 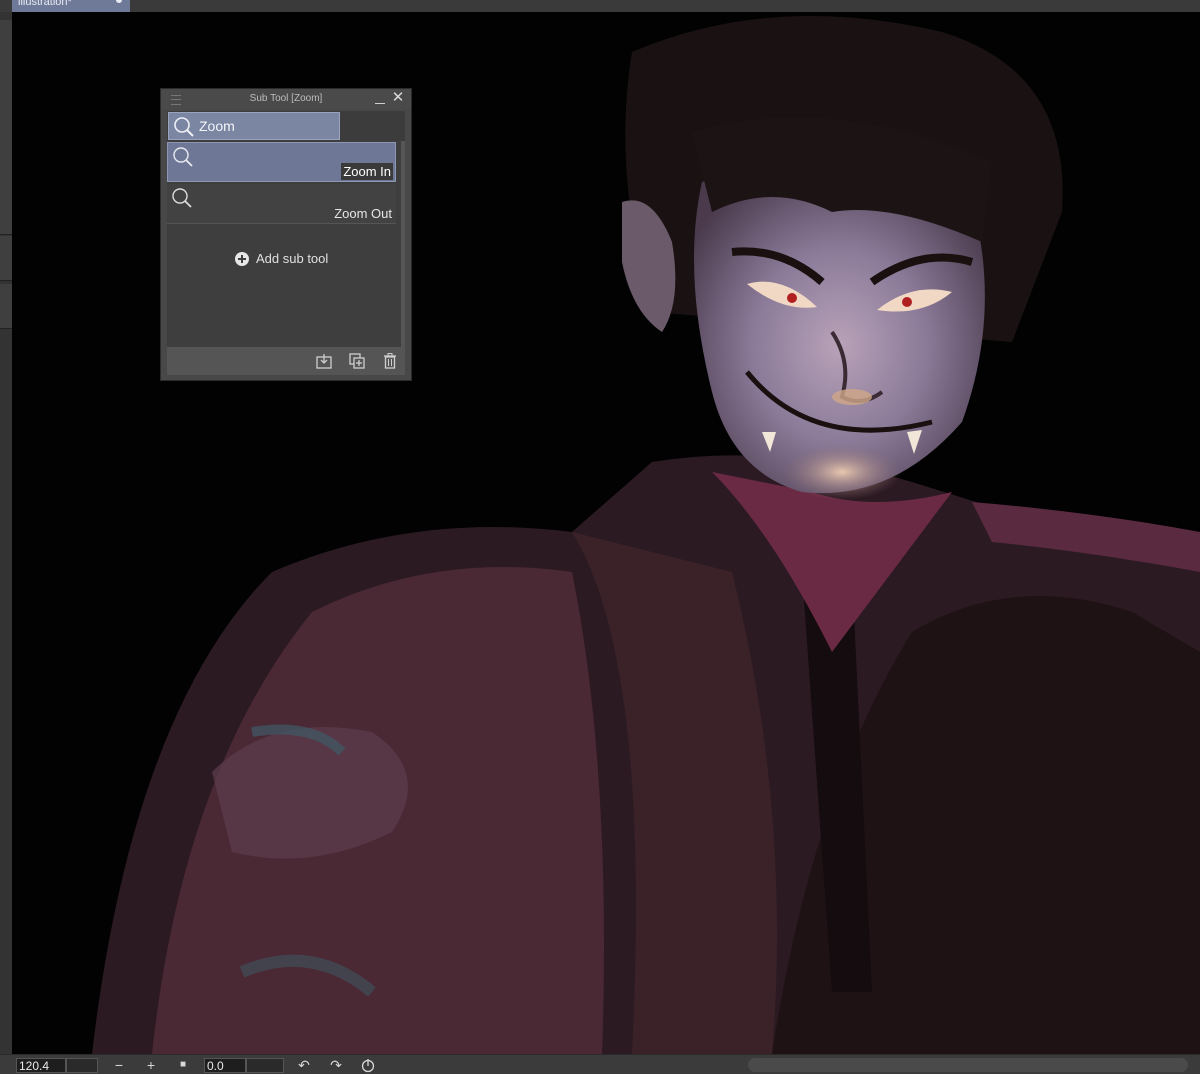 I want to click on subtool-panel-titlebar: Sub Tool [Zoom] ✕, so click(x=286, y=99).